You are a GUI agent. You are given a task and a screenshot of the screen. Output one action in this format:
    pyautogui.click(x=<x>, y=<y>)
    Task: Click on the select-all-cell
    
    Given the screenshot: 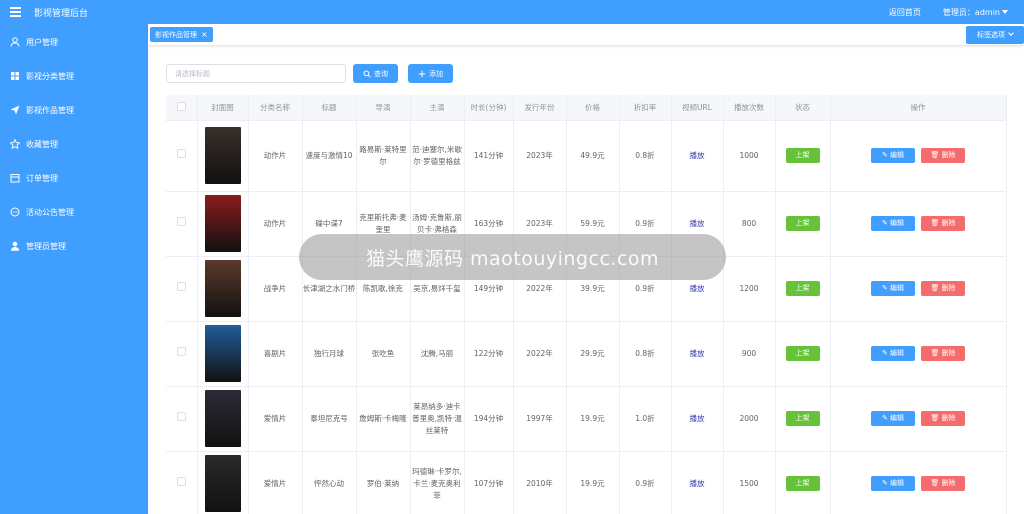 What is the action you would take?
    pyautogui.click(x=182, y=108)
    